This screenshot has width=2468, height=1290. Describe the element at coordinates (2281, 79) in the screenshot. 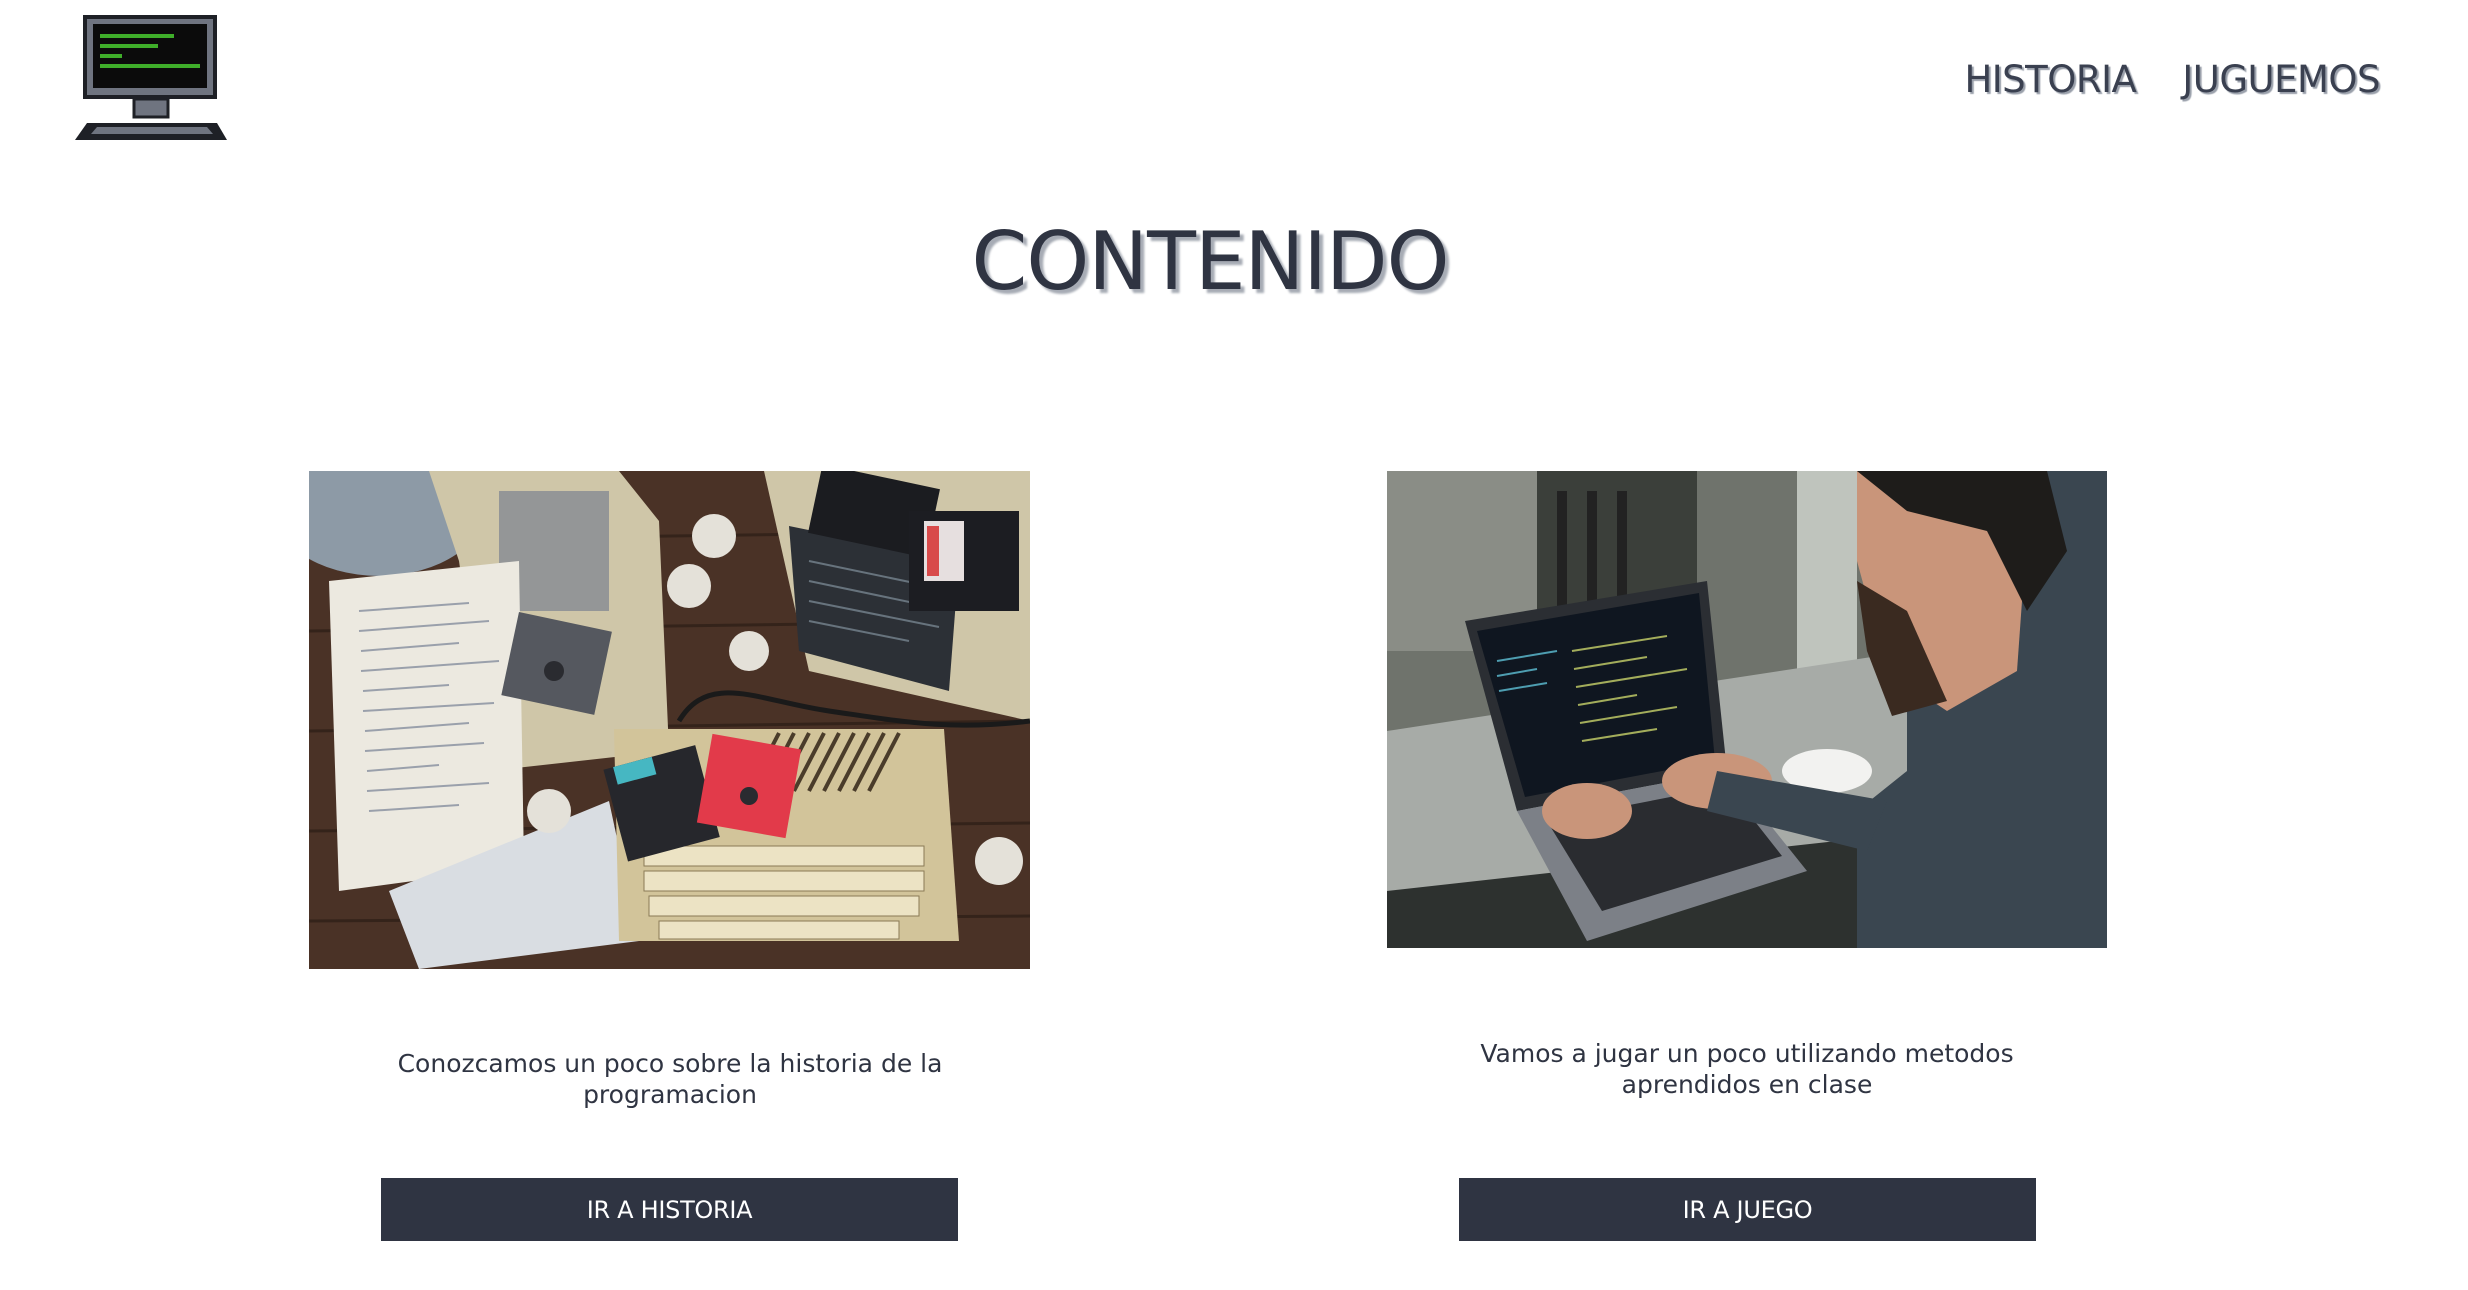

I see `nav-link-juguemos: JUGUEMOS` at that location.